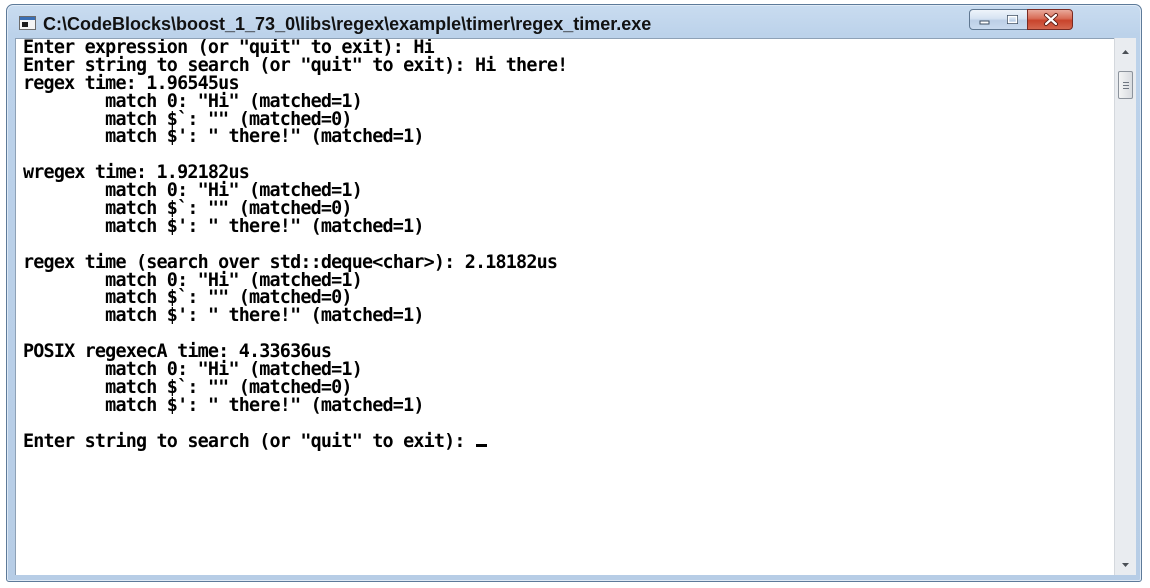 The image size is (1150, 588). I want to click on maximize-icon, so click(1012, 19).